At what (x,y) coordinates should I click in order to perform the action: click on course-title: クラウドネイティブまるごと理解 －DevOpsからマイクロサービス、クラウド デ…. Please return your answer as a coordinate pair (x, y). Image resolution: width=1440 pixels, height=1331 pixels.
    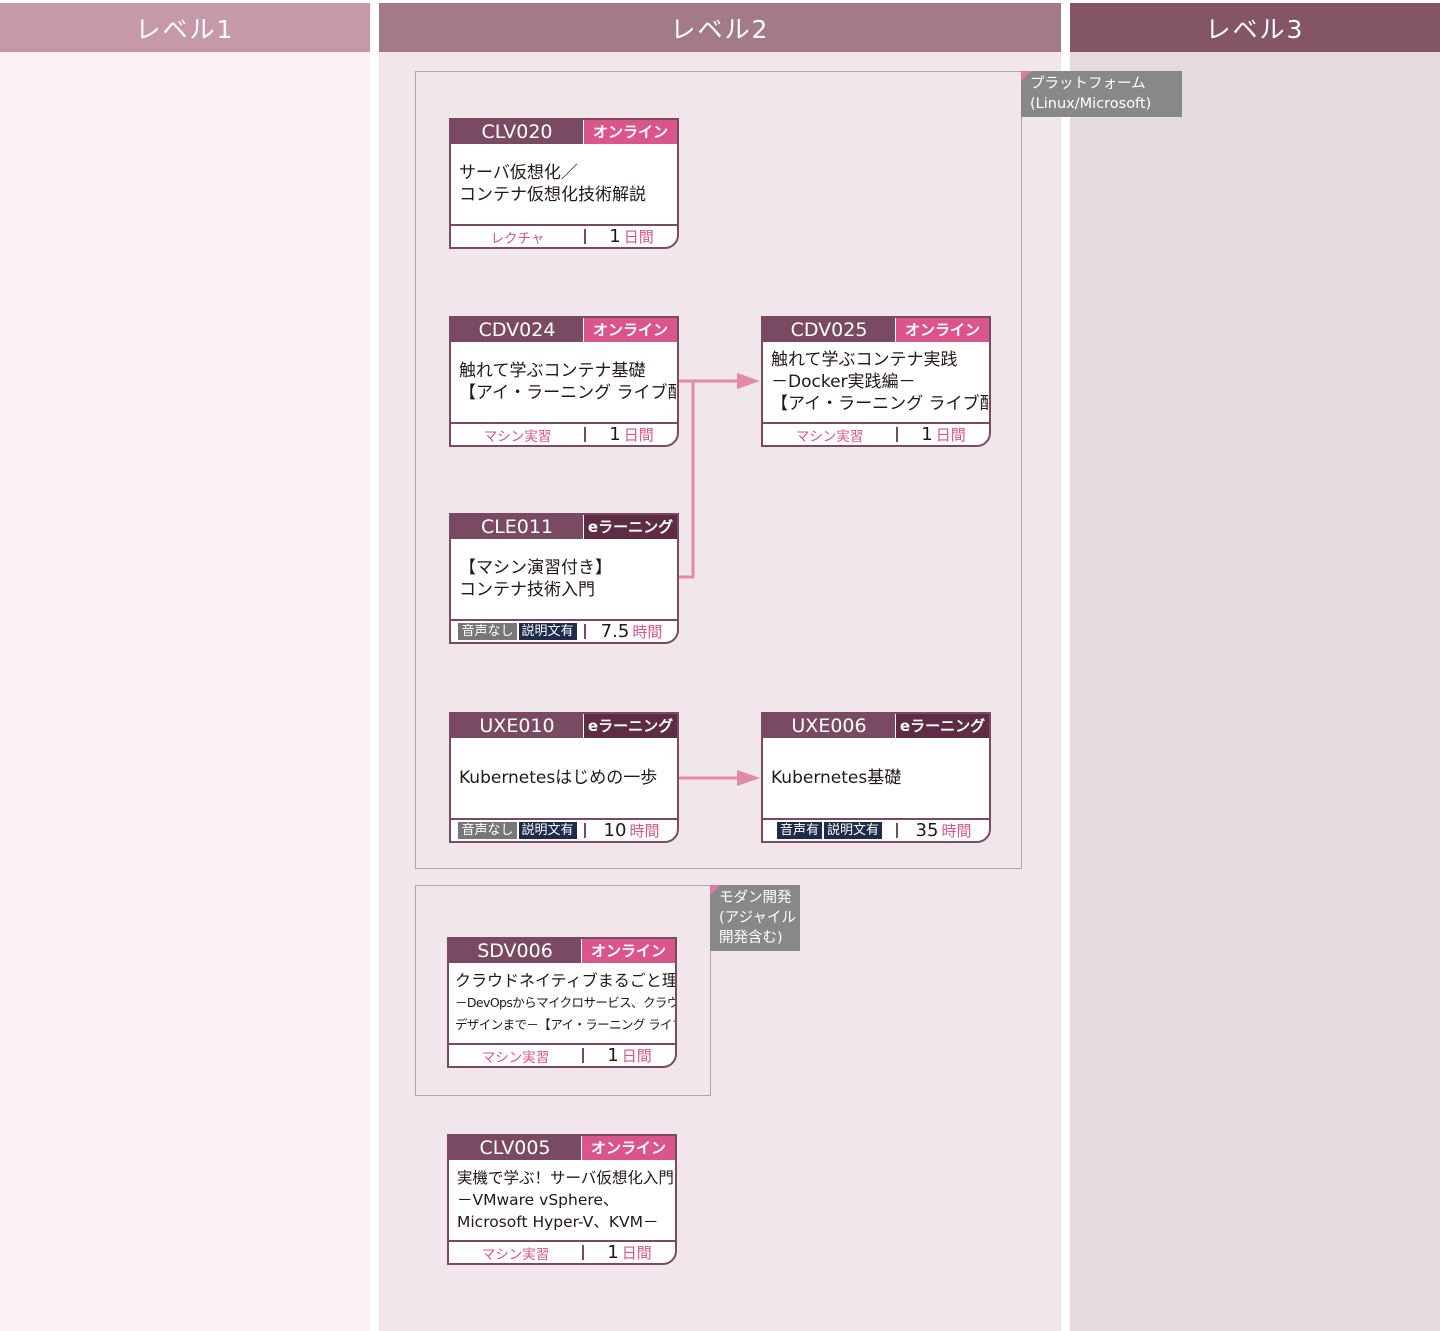
    Looking at the image, I should click on (562, 1003).